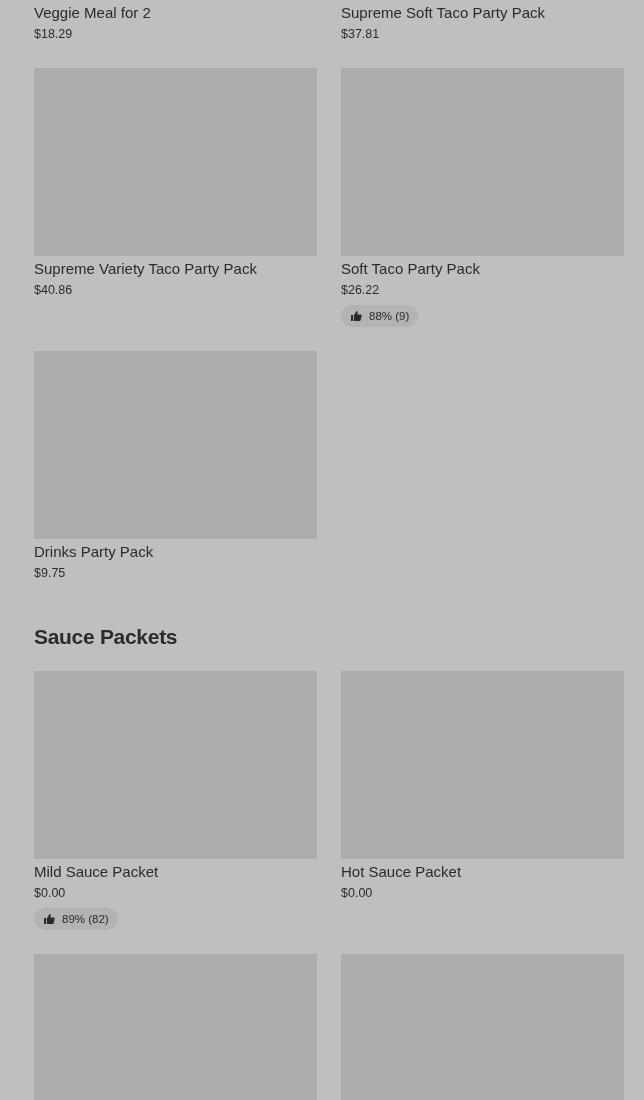  I want to click on item-price: $40.86, so click(54, 290).